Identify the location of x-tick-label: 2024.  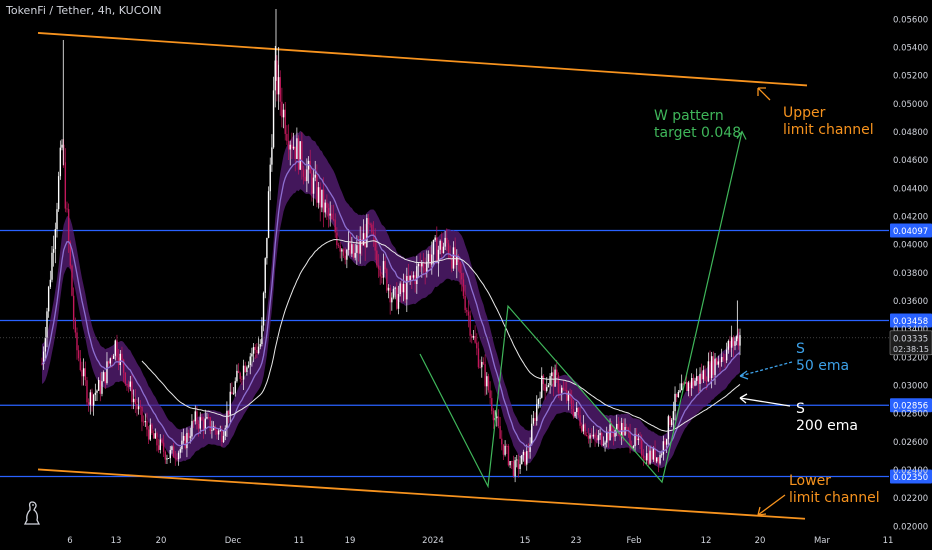
(433, 541).